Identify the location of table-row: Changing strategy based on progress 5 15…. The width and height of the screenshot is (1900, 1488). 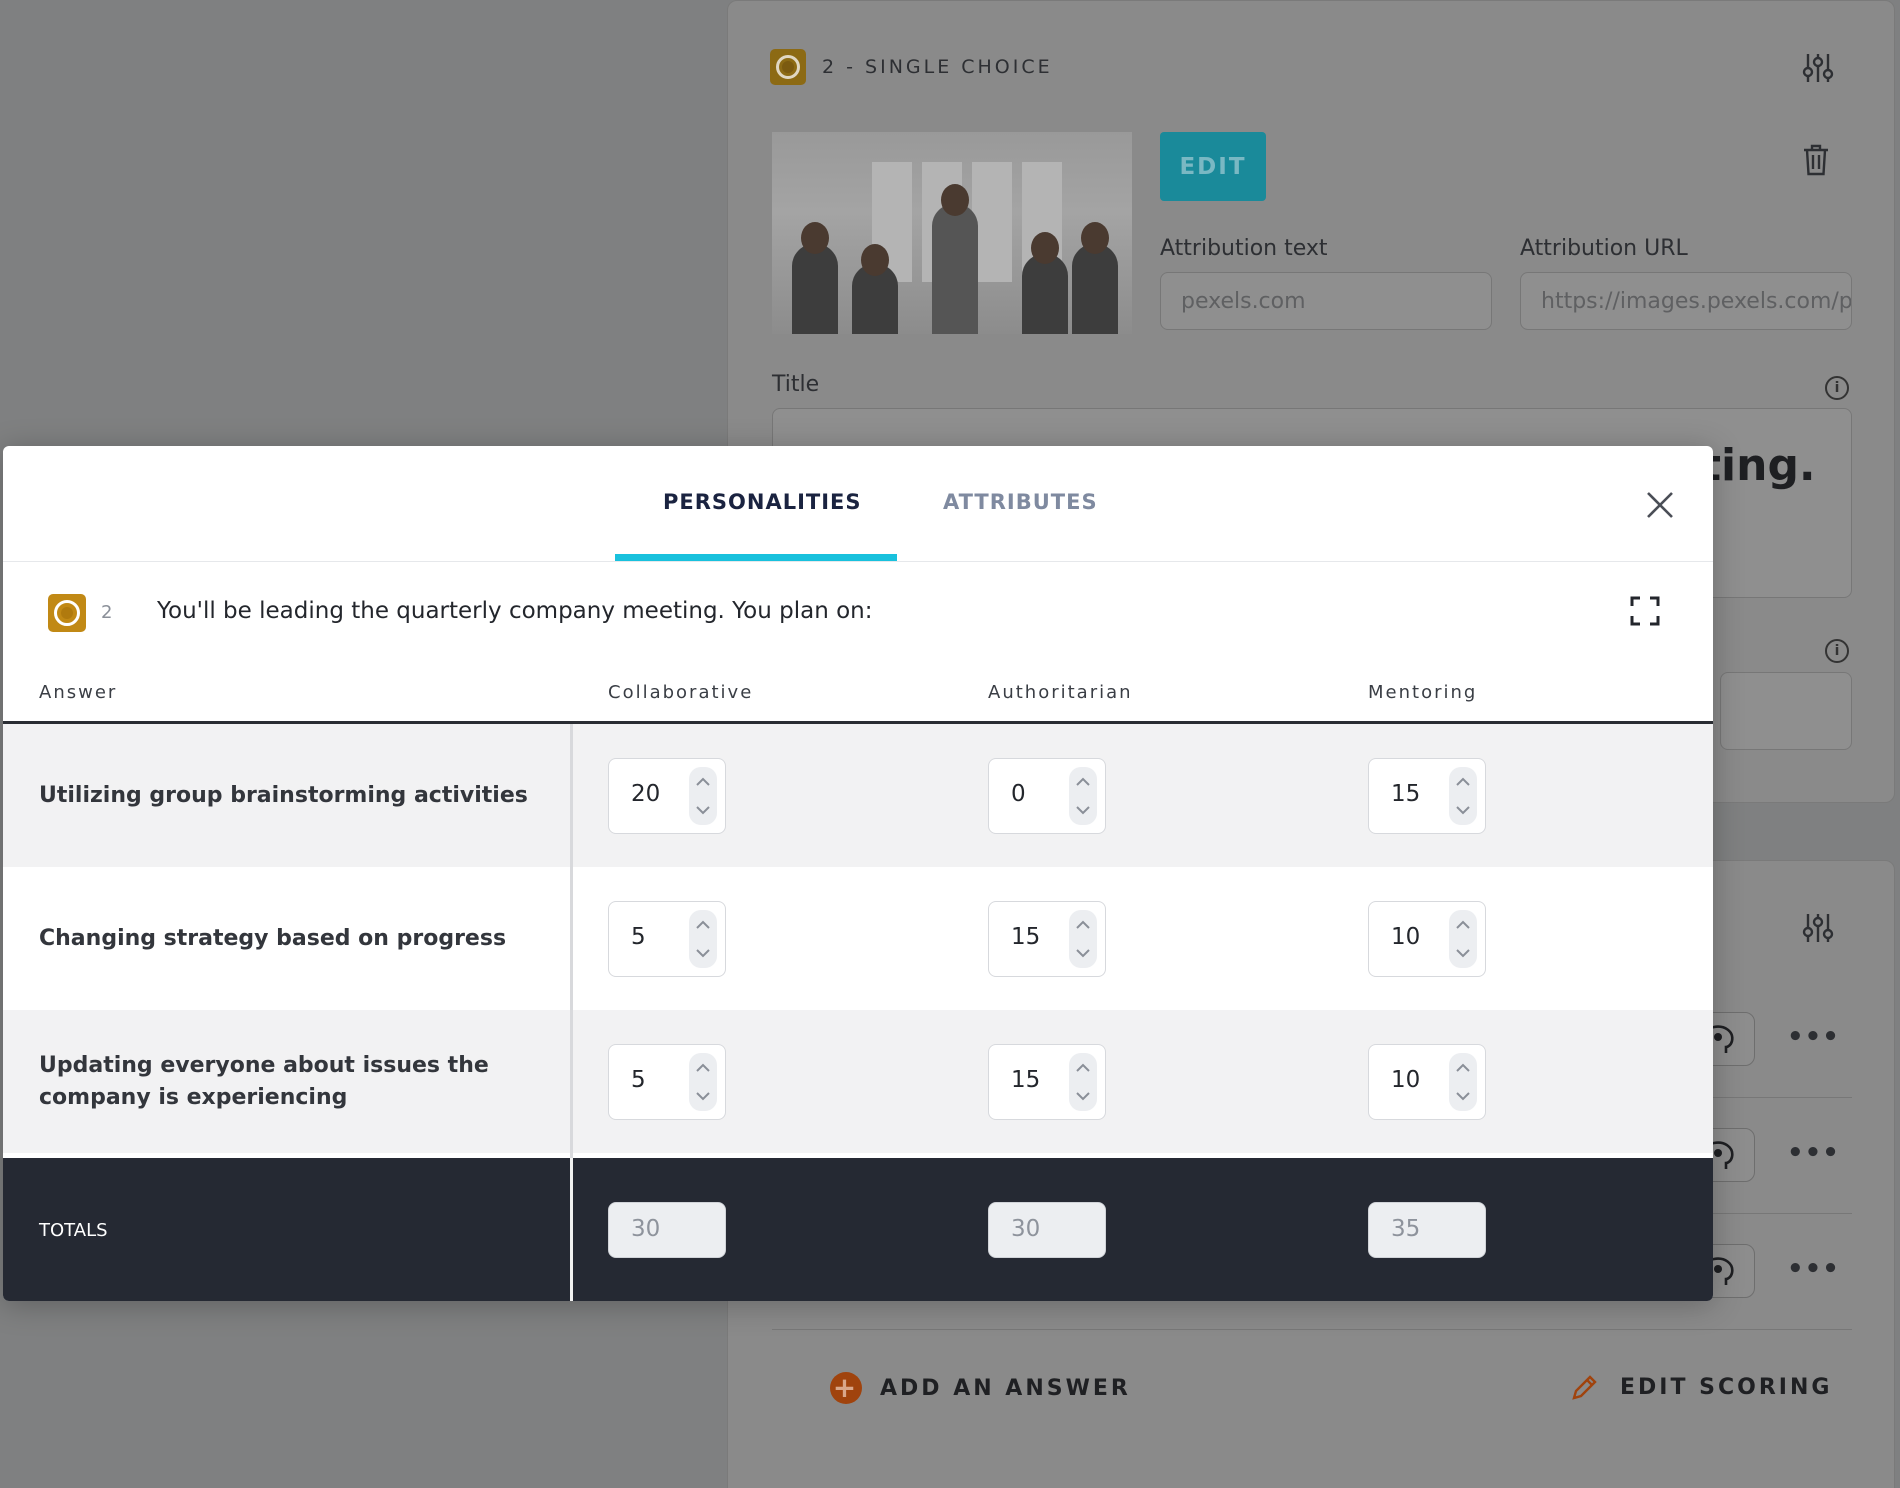
(858, 938).